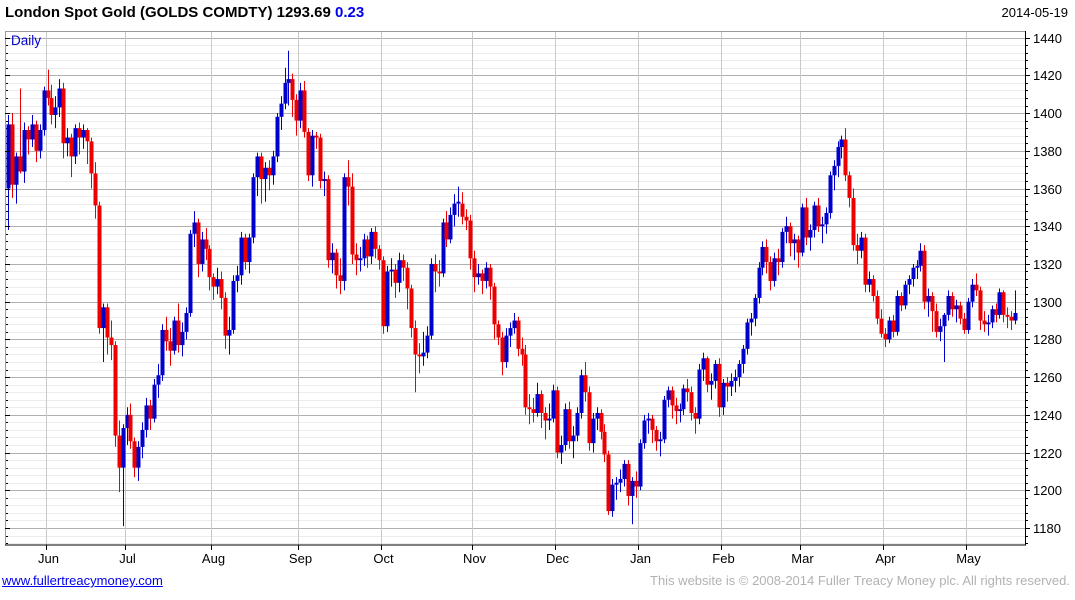  Describe the element at coordinates (885, 558) in the screenshot. I see `svg-text: Apr` at that location.